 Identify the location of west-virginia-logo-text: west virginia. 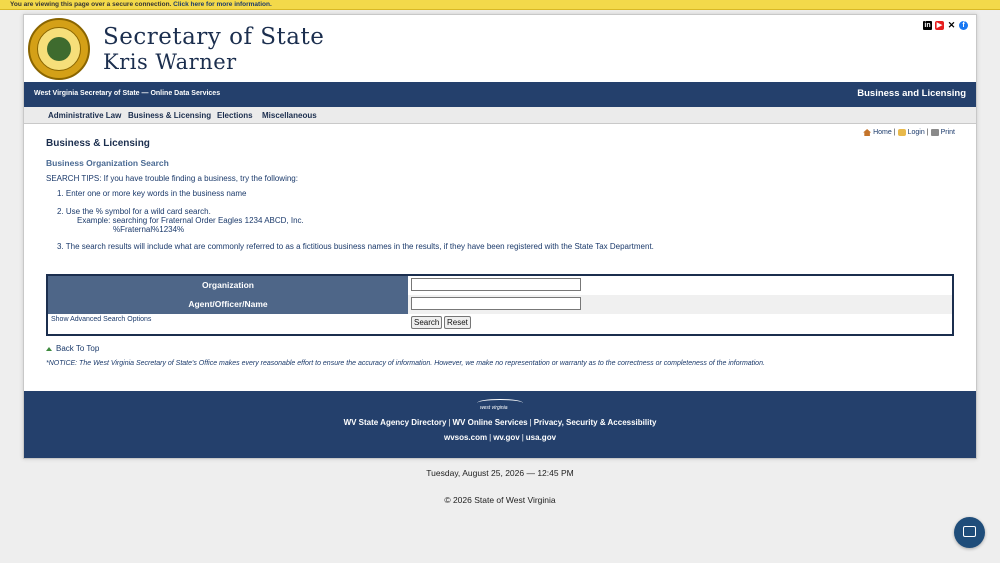
(494, 408).